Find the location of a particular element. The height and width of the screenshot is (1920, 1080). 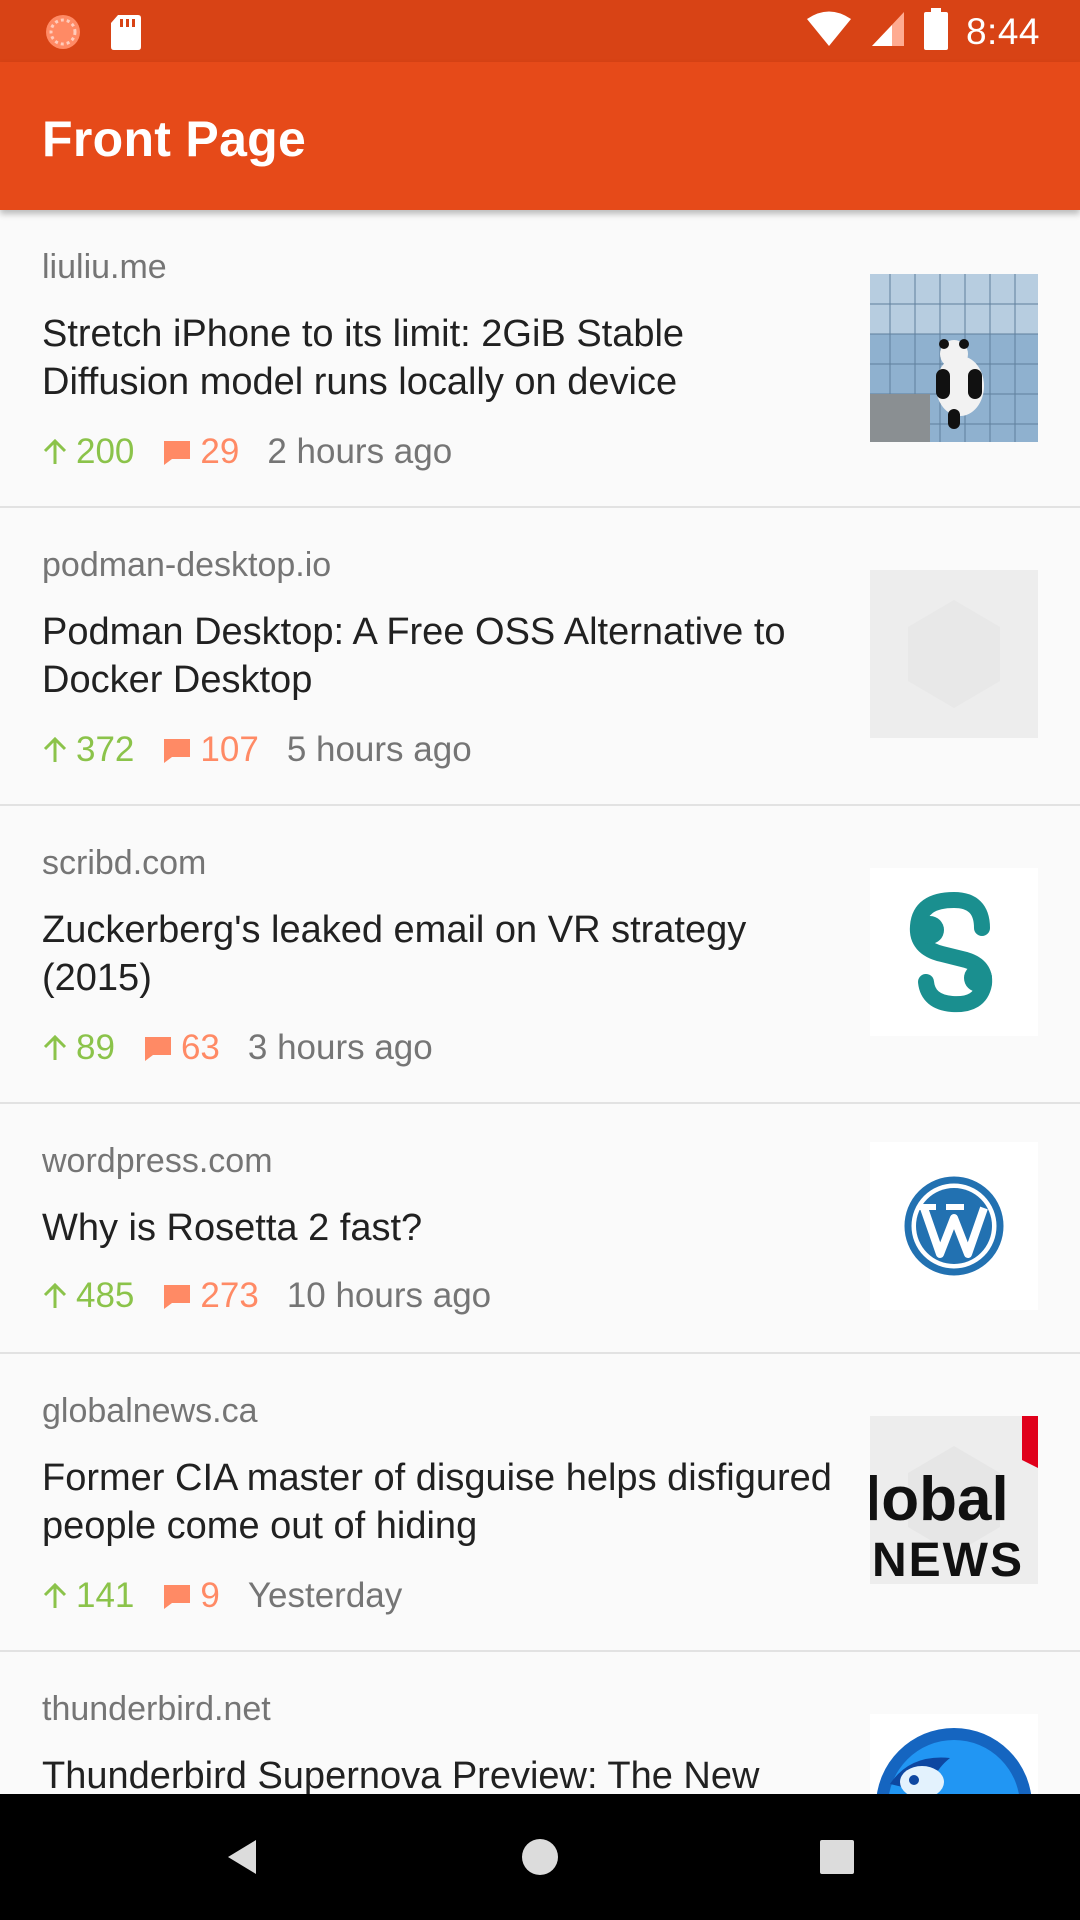

status-bar: 8:44 is located at coordinates (540, 31).